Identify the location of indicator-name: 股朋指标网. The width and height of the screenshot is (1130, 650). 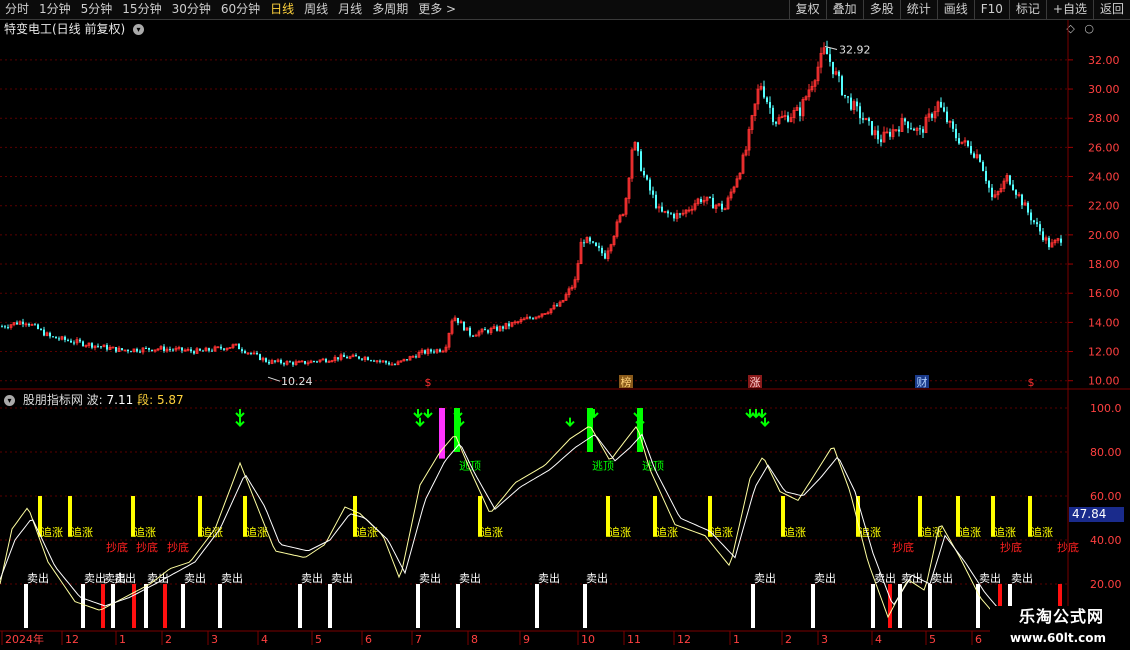
(52, 400).